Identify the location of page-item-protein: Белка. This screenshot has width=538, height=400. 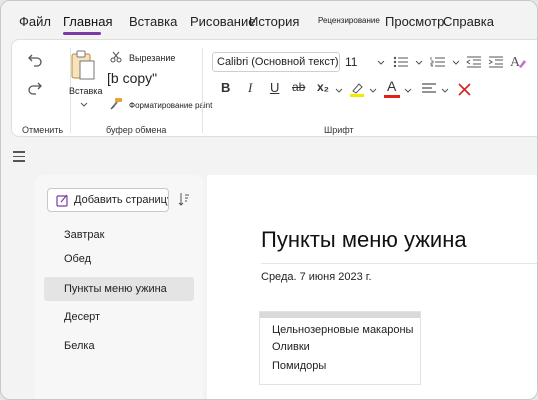
(119, 346).